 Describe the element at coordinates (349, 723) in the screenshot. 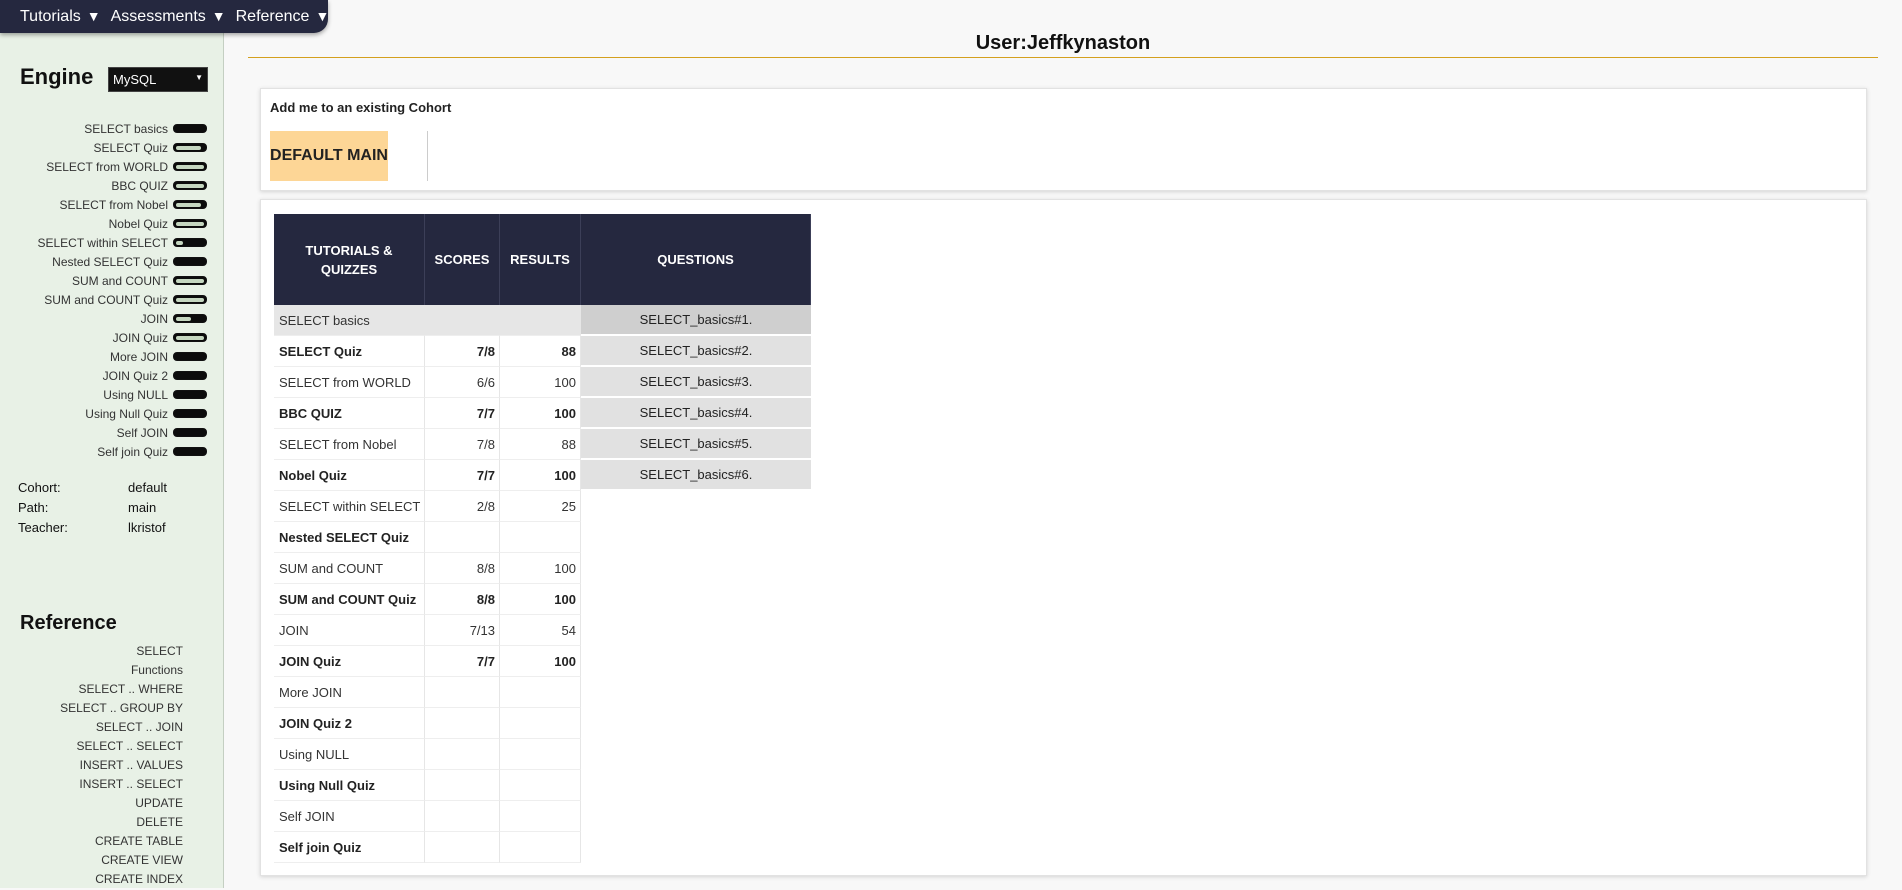

I see `tutorial-name-cell: JOIN Quiz 2` at that location.